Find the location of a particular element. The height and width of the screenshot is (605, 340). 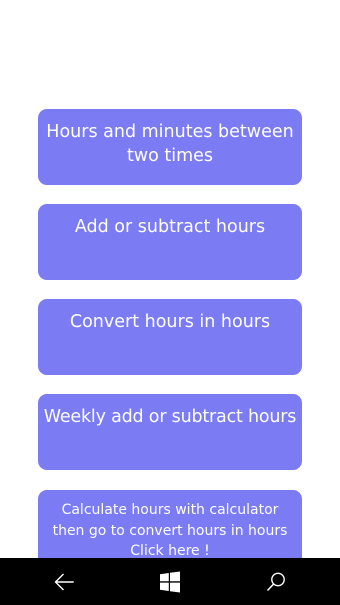

windows-start-icon is located at coordinates (170, 582).